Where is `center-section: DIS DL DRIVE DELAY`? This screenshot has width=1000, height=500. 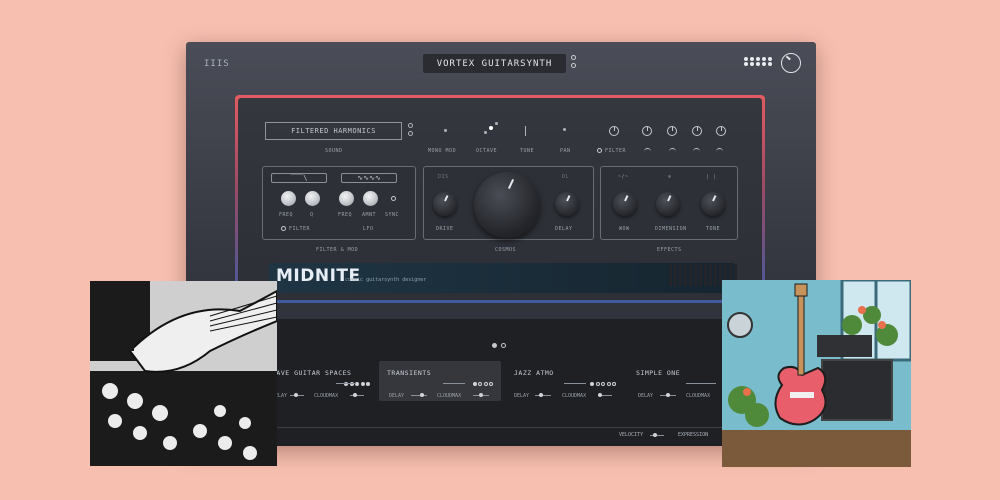
center-section: DIS DL DRIVE DELAY is located at coordinates (508, 203).